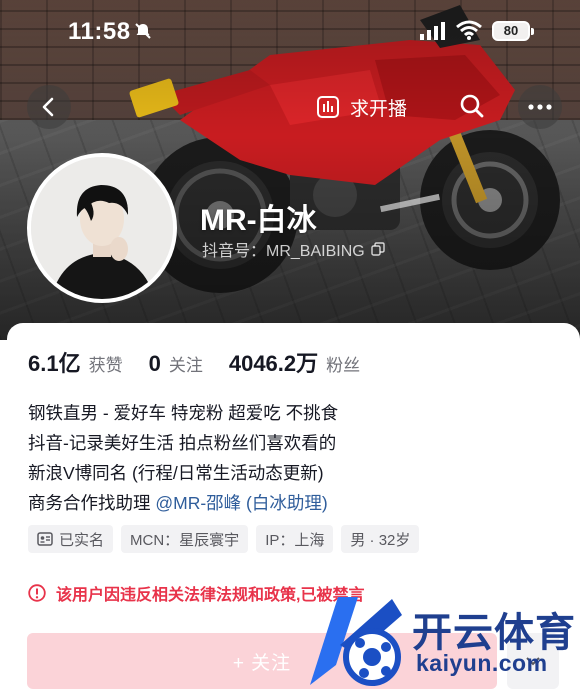  I want to click on request-live-button: 求开播, so click(361, 107).